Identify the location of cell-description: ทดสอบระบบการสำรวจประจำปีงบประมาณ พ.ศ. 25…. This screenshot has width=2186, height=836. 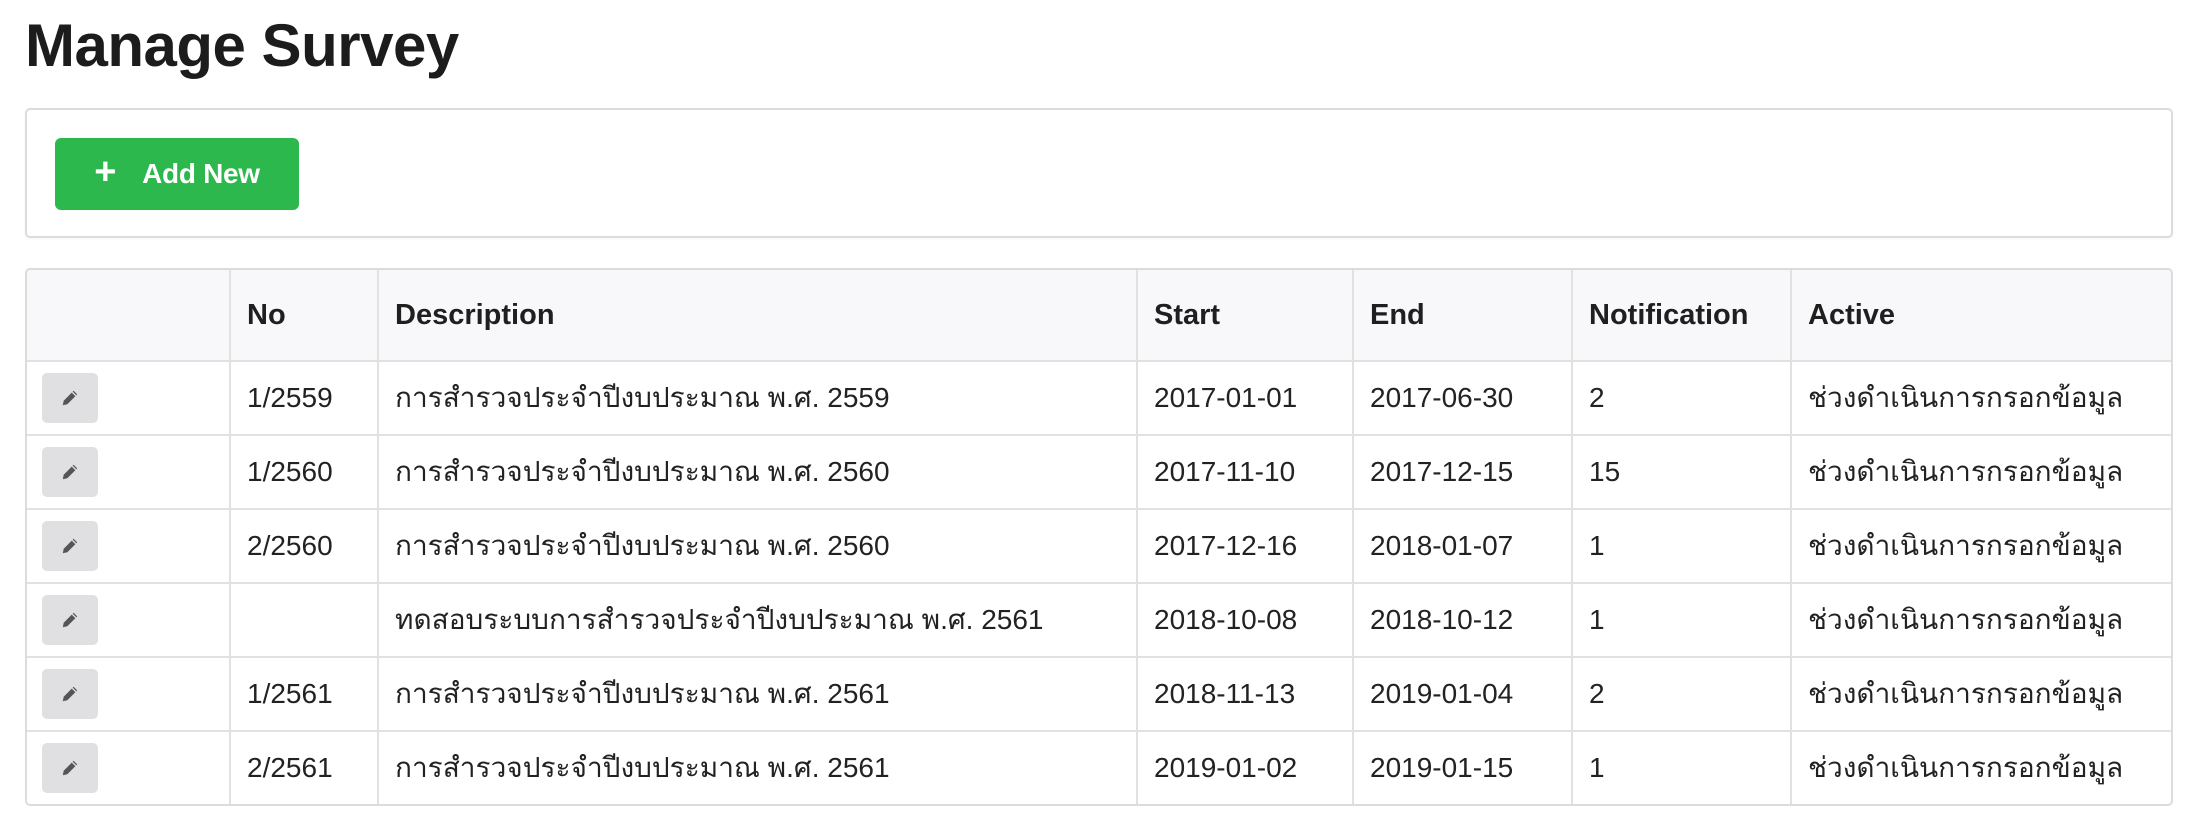
(758, 620).